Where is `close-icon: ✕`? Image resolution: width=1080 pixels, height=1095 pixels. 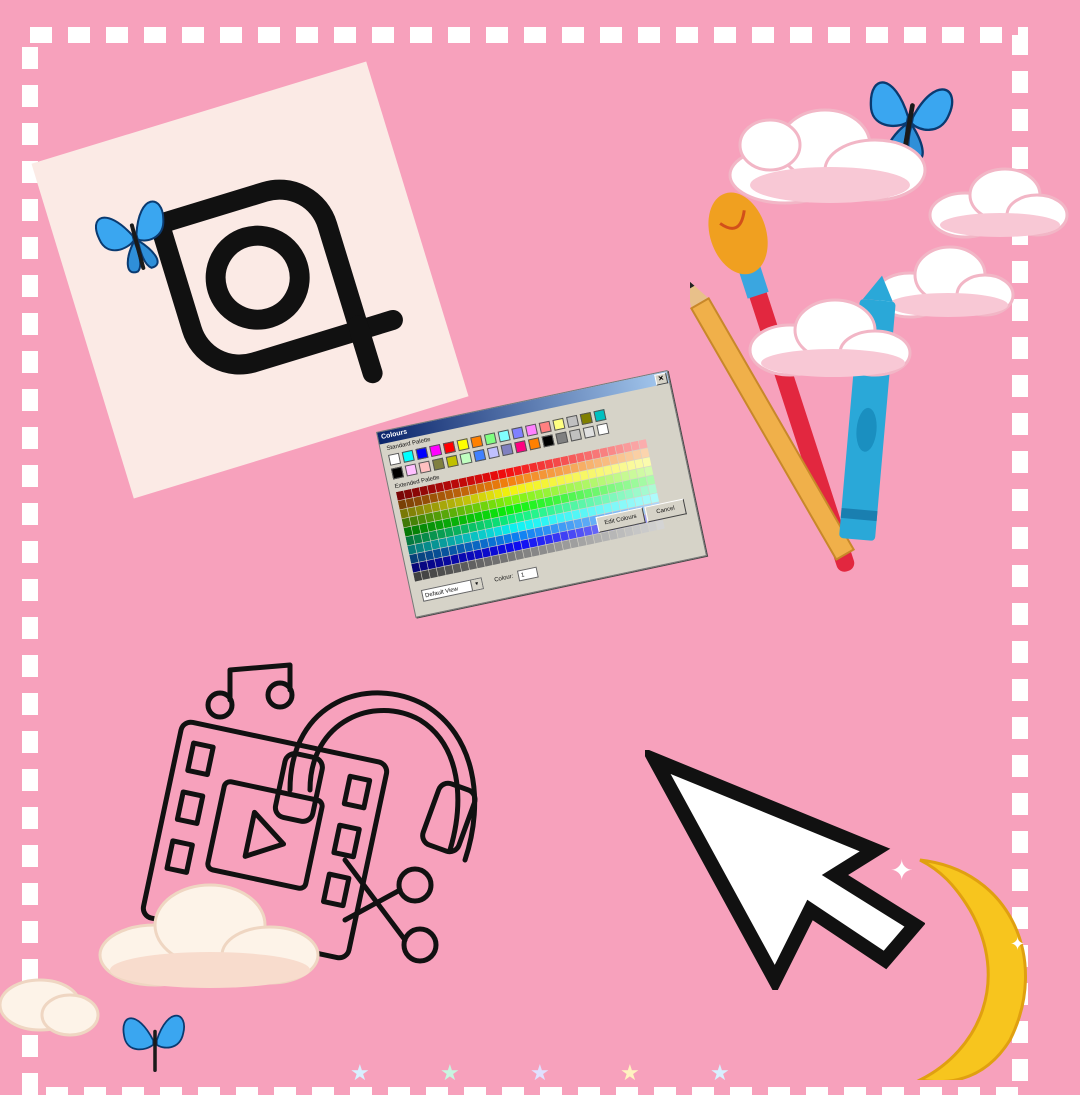 close-icon: ✕ is located at coordinates (661, 379).